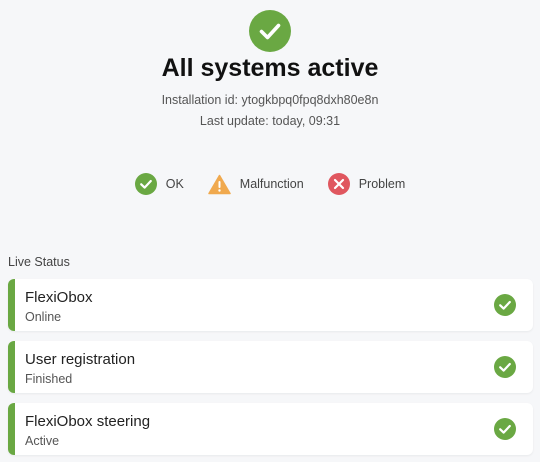 The width and height of the screenshot is (540, 462). I want to click on legend-label: Malfunction, so click(271, 184).